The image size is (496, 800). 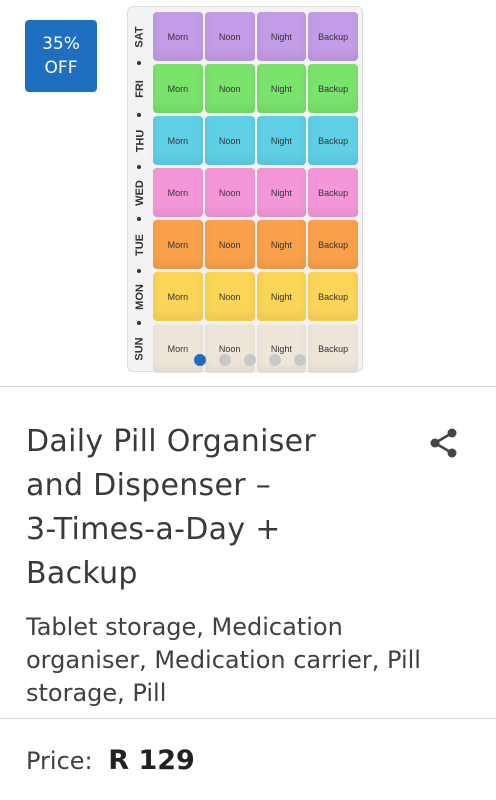 I want to click on day-label: SAT, so click(x=140, y=37).